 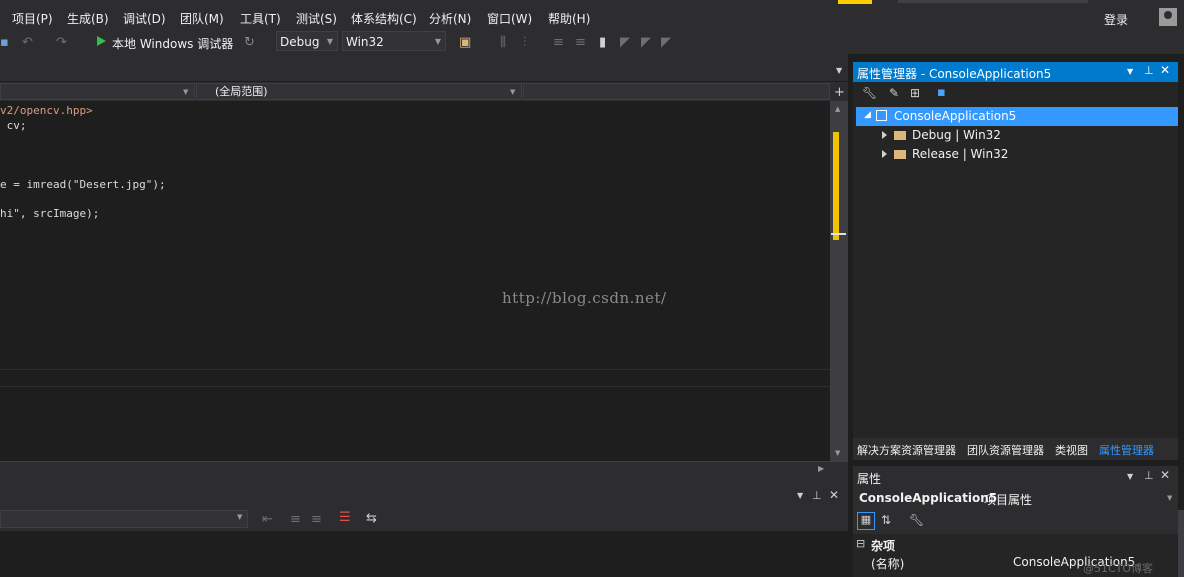 I want to click on tab-dropdown-icon: ▼, so click(x=839, y=70).